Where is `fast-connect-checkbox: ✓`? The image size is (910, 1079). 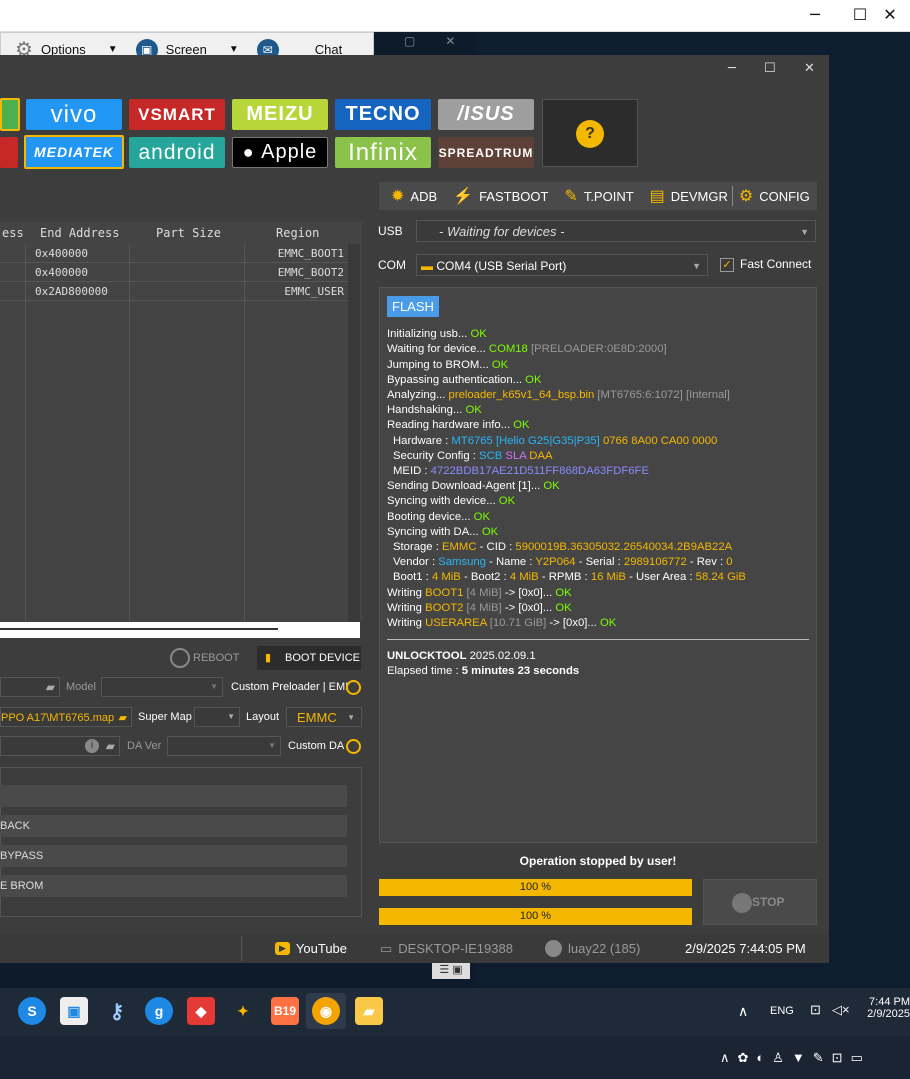
fast-connect-checkbox: ✓ is located at coordinates (727, 265).